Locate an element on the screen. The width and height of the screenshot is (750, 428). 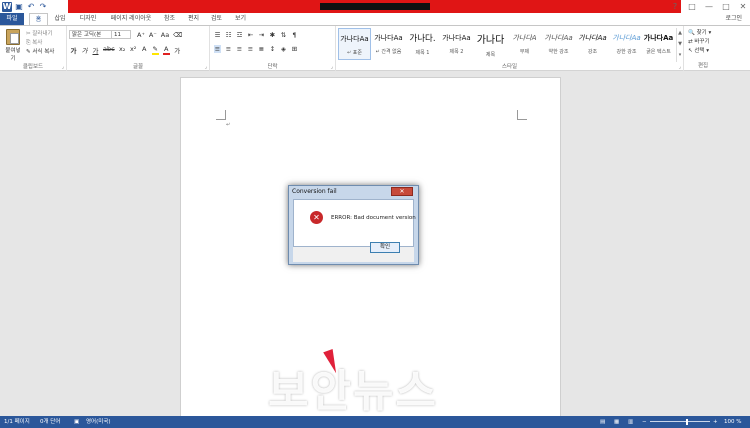
font-launcher-icon: ⌟ is located at coordinates (206, 67).